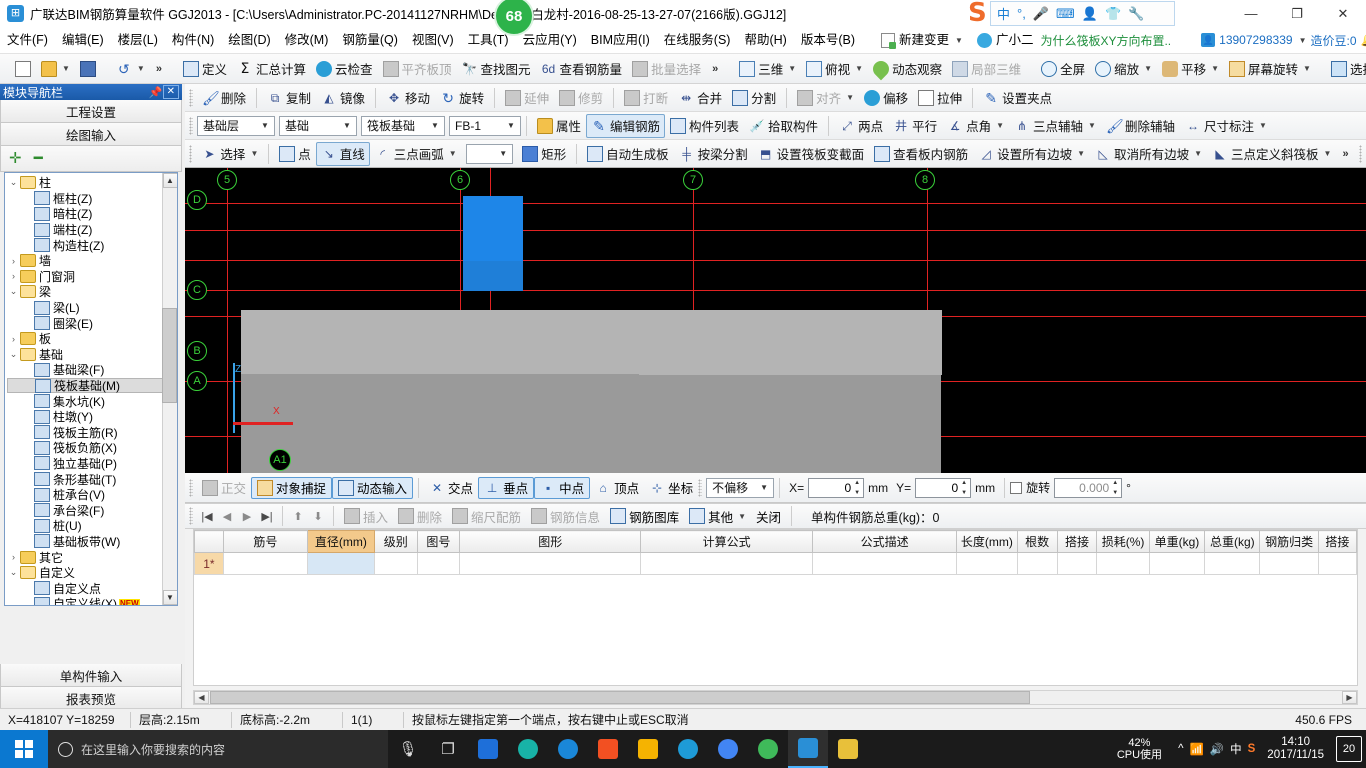 This screenshot has width=1366, height=768. I want to click on find-element-button: 🔭 查找图元, so click(496, 69).